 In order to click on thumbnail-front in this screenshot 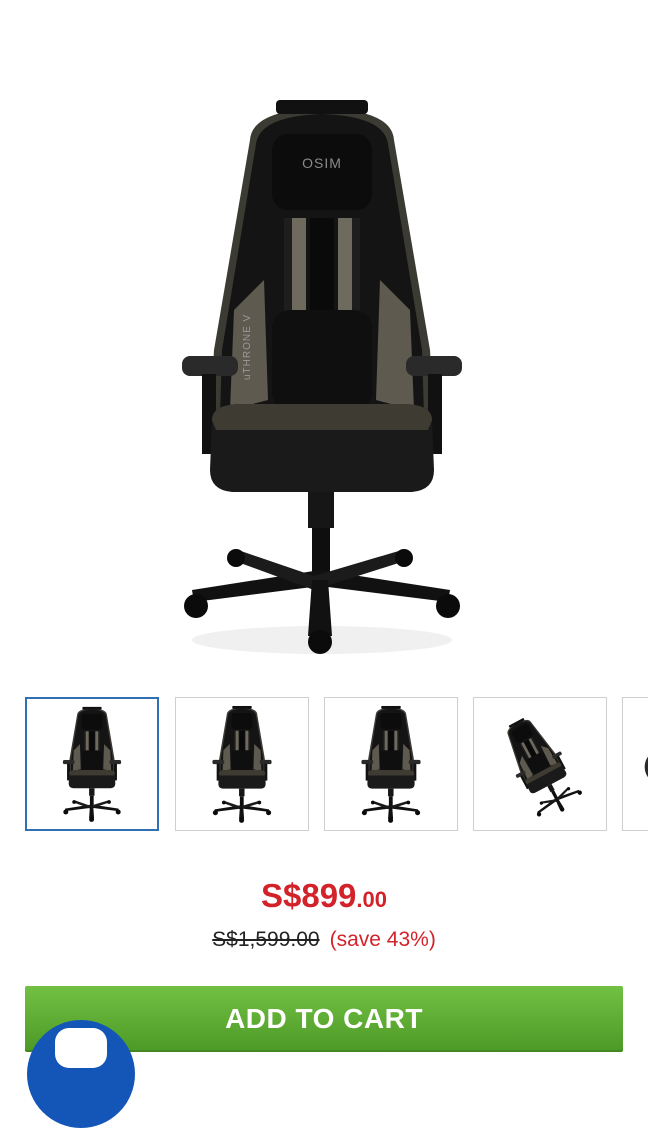, I will do `click(92, 764)`.